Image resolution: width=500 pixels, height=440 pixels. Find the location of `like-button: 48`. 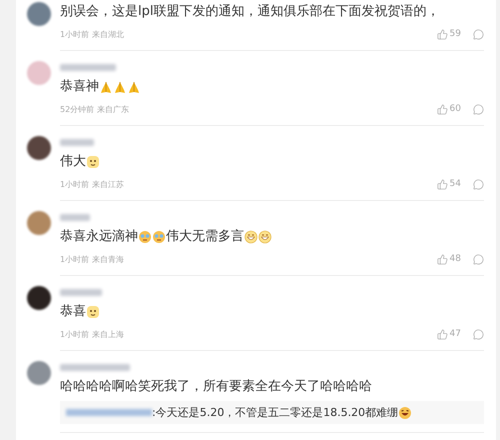

like-button: 48 is located at coordinates (448, 259).